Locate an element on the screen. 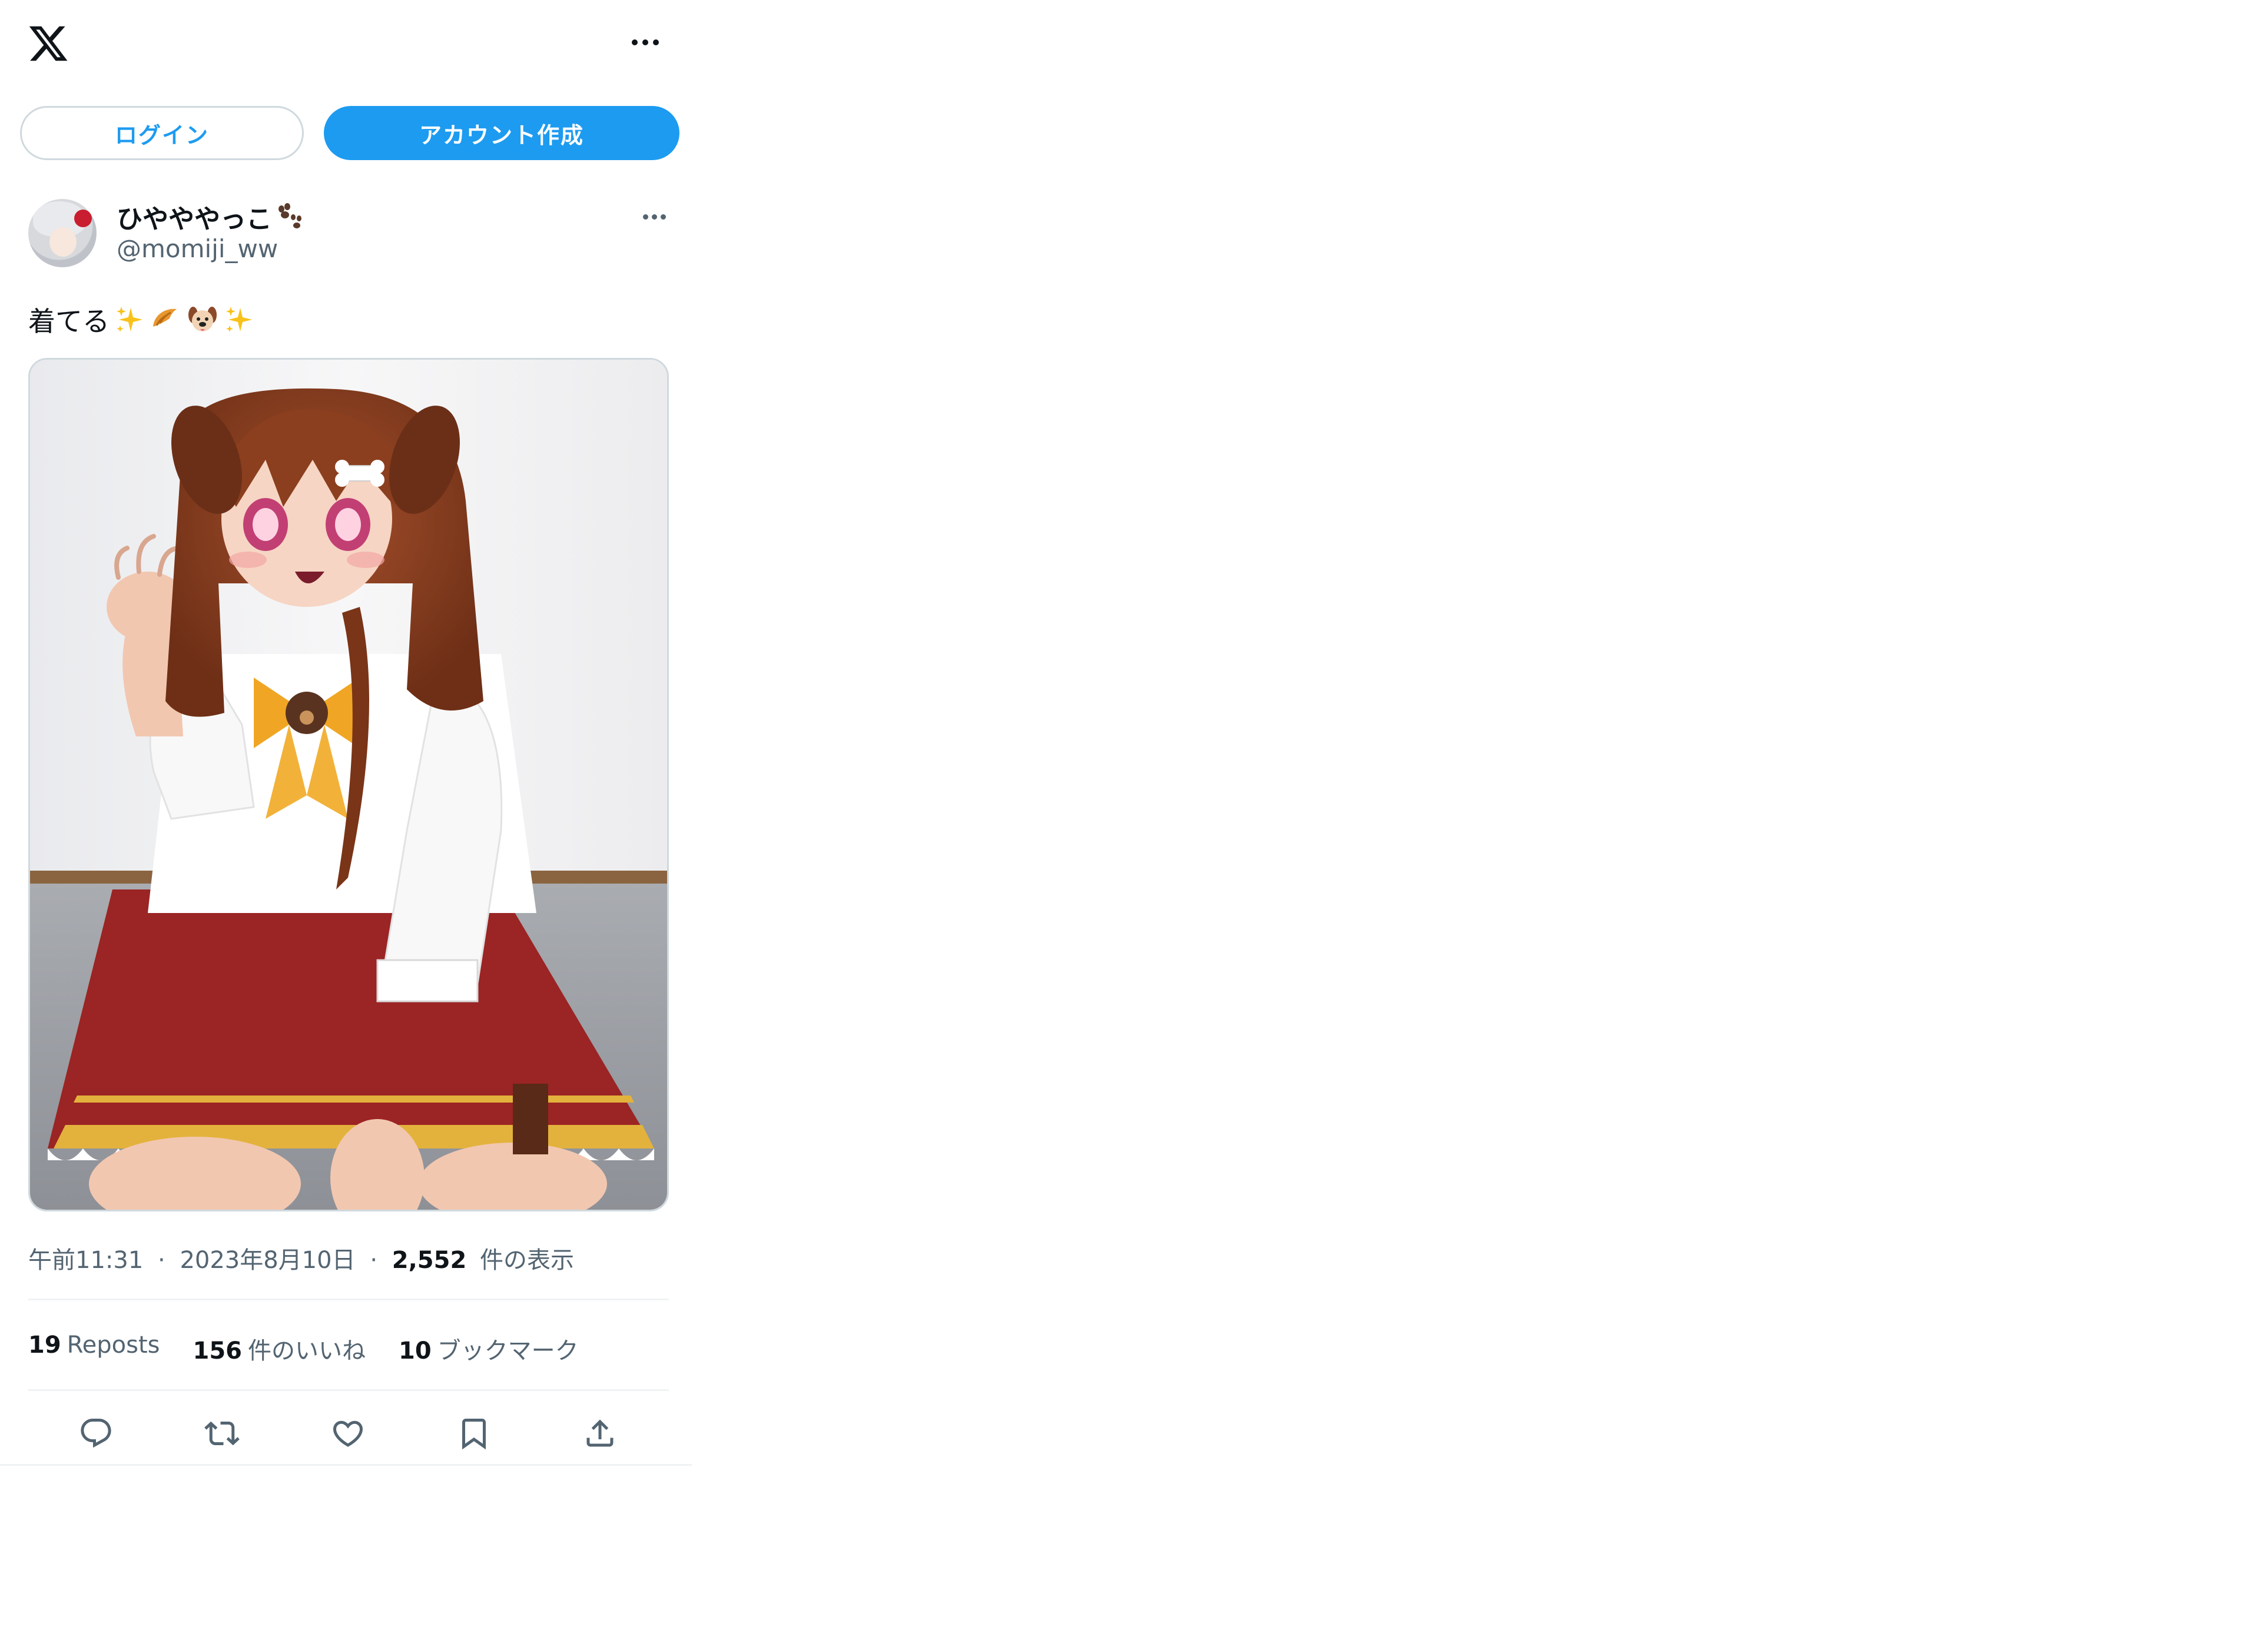 The image size is (2268, 1630). tweet-photo is located at coordinates (348, 784).